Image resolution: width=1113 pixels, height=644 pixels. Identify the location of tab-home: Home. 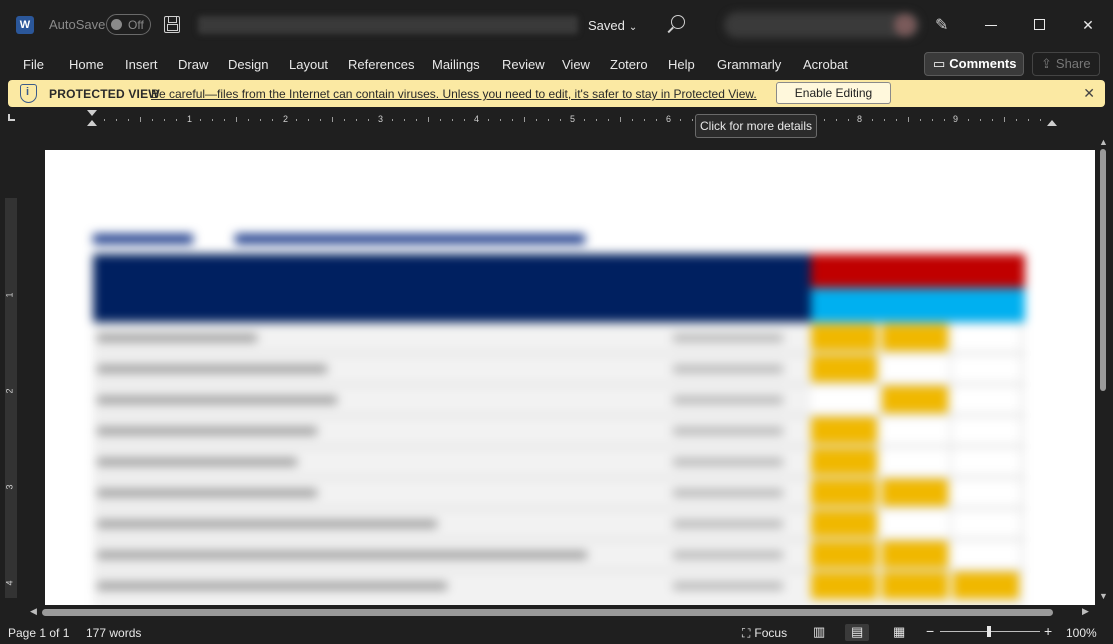
(86, 64).